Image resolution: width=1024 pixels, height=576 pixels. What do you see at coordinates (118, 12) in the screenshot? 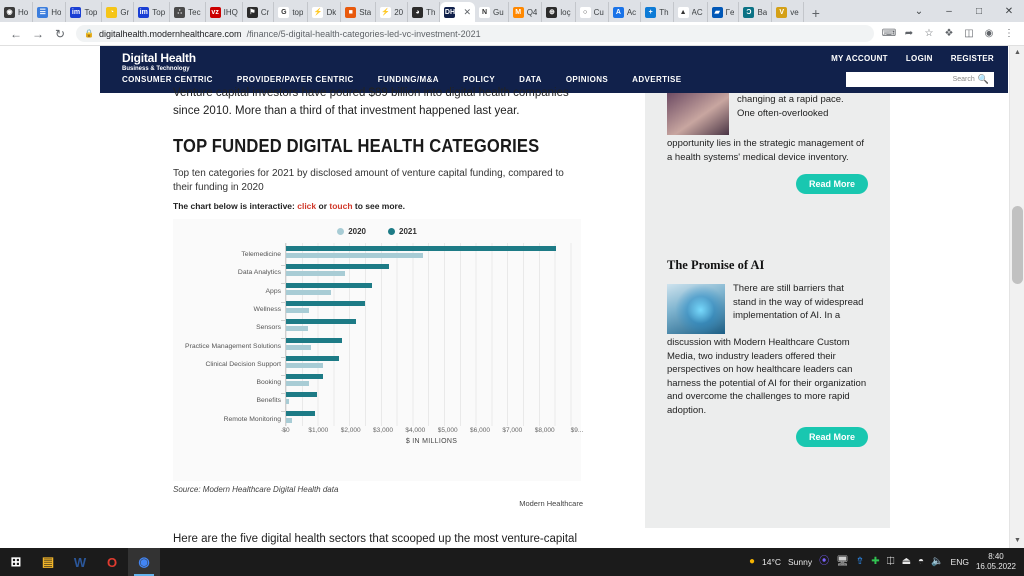
I see `browser-tab: ◔ Gr` at bounding box center [118, 12].